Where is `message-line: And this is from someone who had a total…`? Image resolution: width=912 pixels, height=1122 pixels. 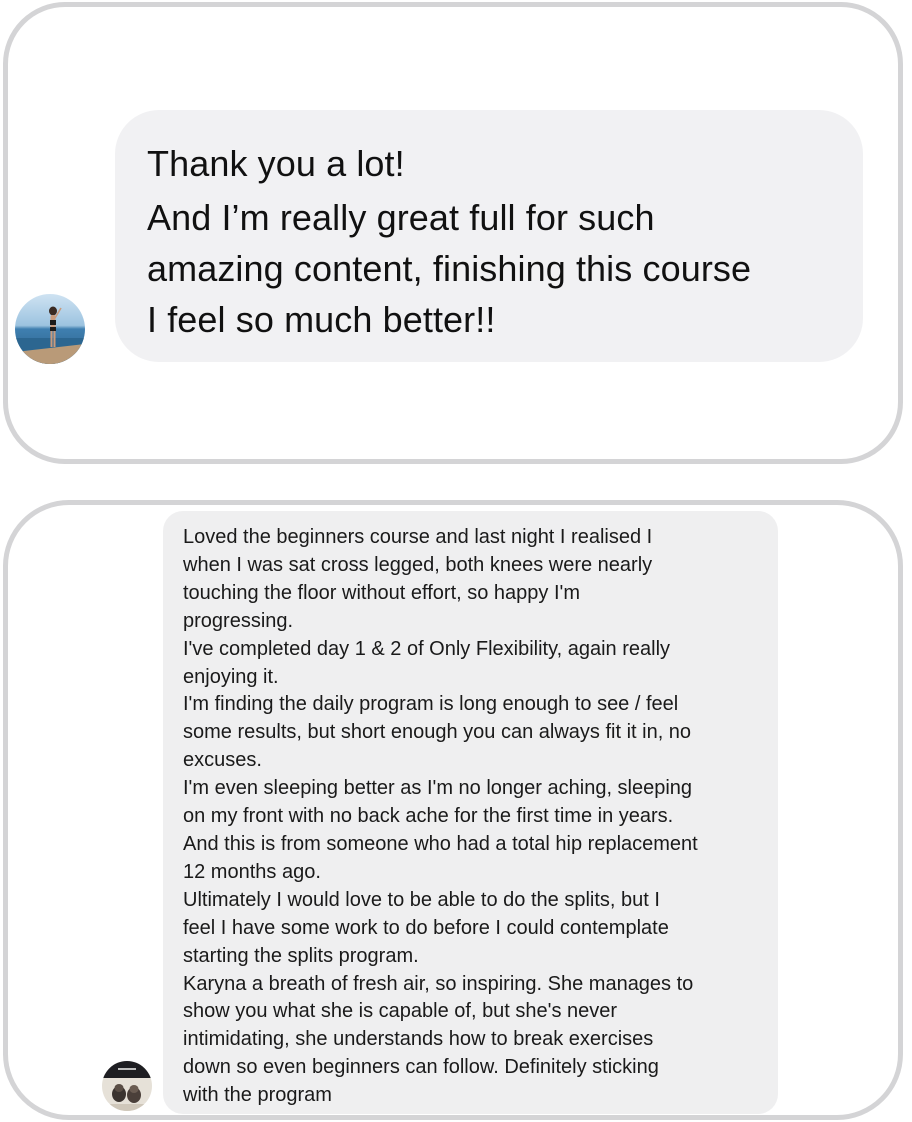
message-line: And this is from someone who had a total… is located at coordinates (440, 843).